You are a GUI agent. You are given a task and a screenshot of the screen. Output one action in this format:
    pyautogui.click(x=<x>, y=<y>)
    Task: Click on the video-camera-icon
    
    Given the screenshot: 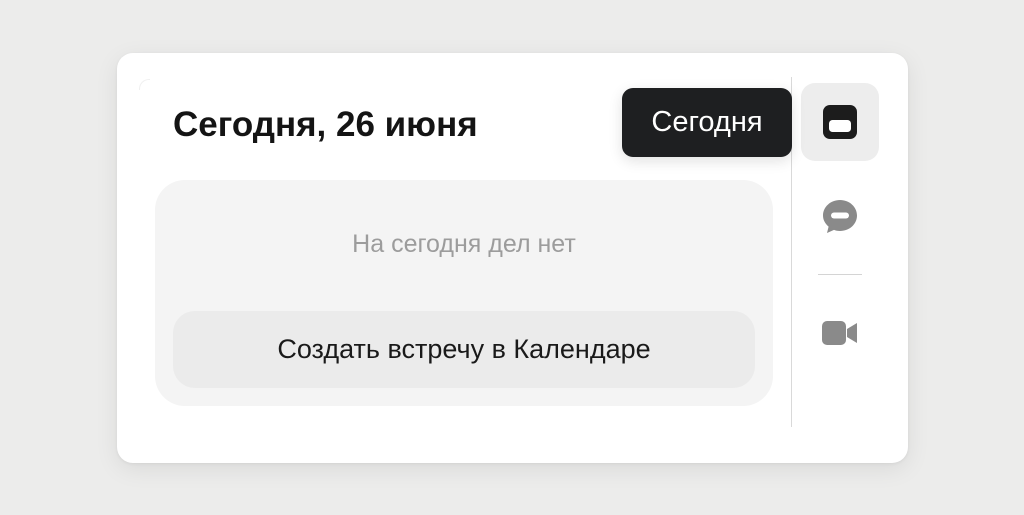 What is the action you would take?
    pyautogui.click(x=840, y=333)
    